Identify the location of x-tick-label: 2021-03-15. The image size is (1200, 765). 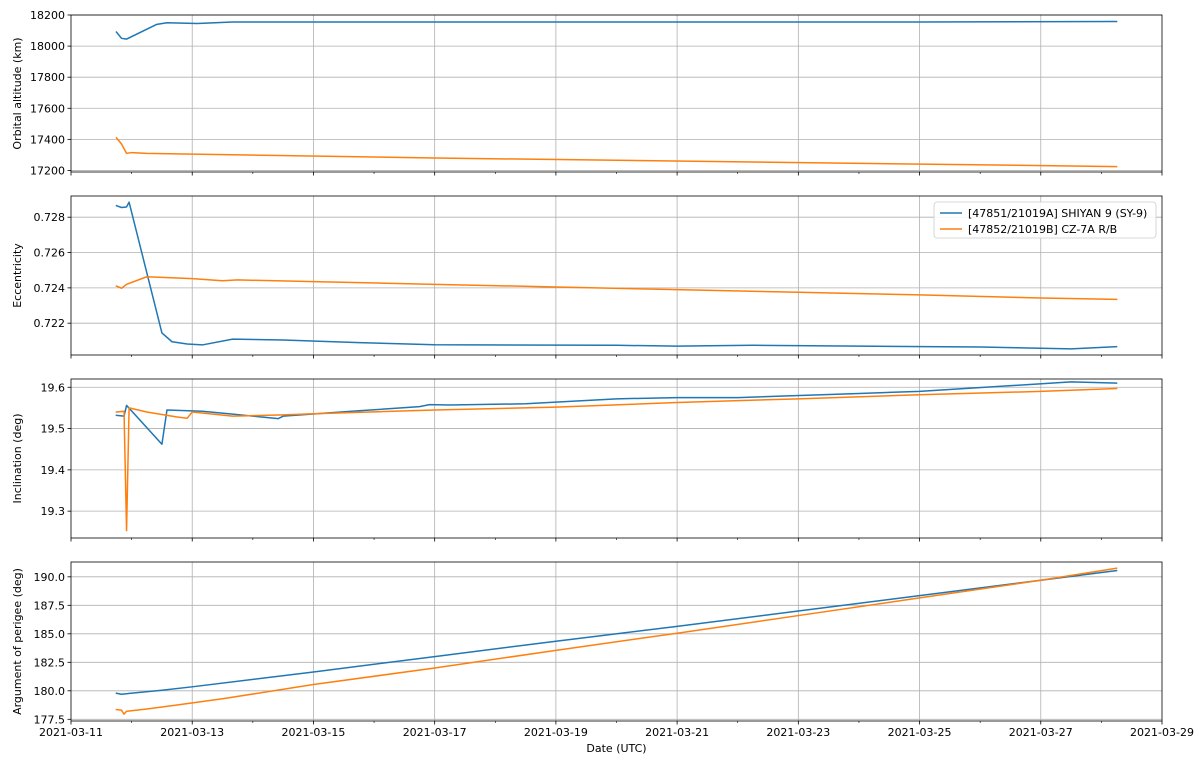
(313, 732).